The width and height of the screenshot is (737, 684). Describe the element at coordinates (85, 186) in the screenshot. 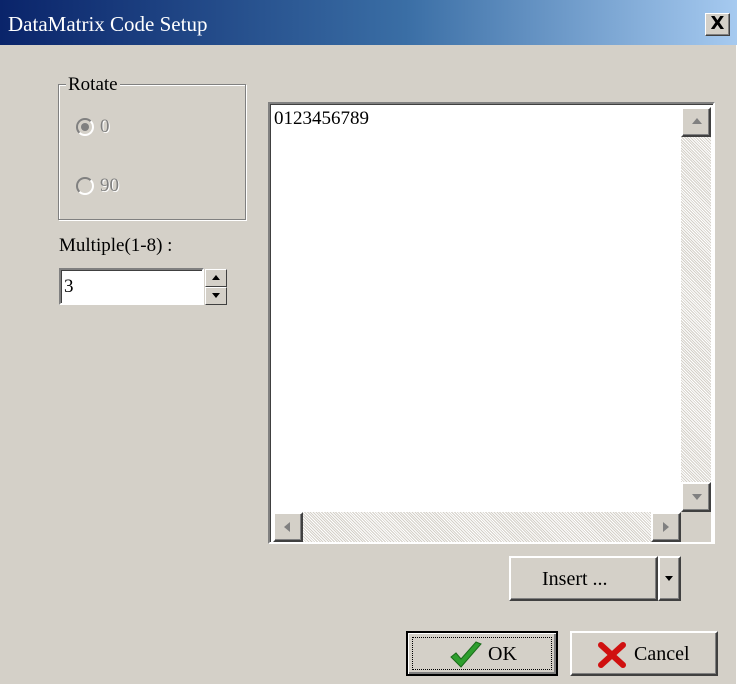

I see `rotate-90-radio` at that location.